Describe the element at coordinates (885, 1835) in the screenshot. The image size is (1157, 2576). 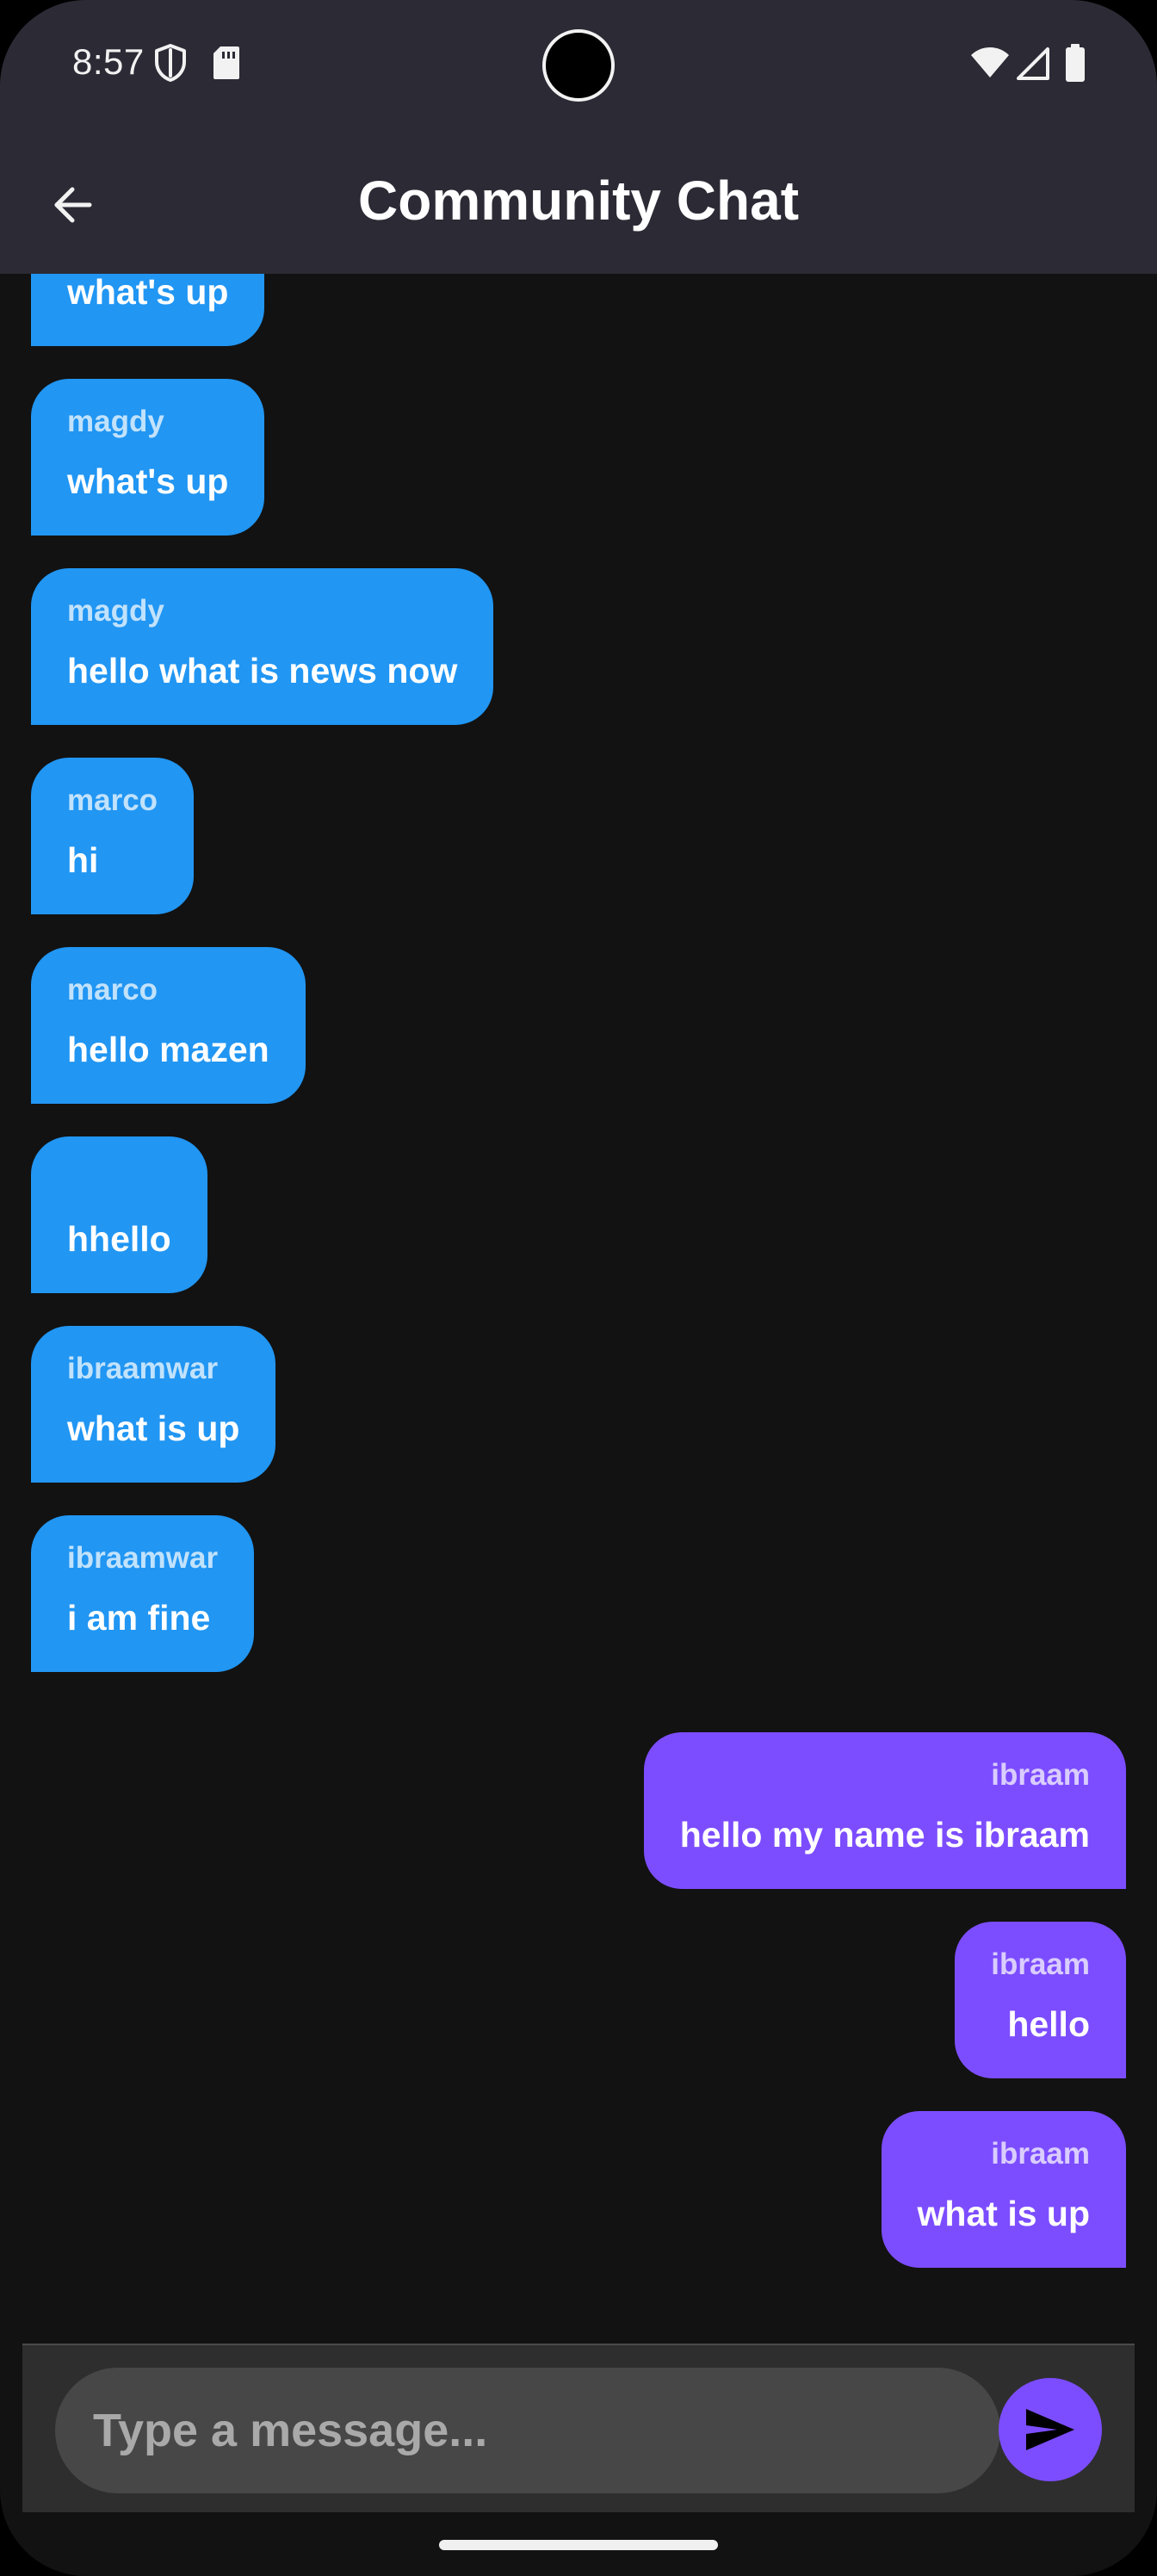
I see `message-text: hello my name is ibraam` at that location.